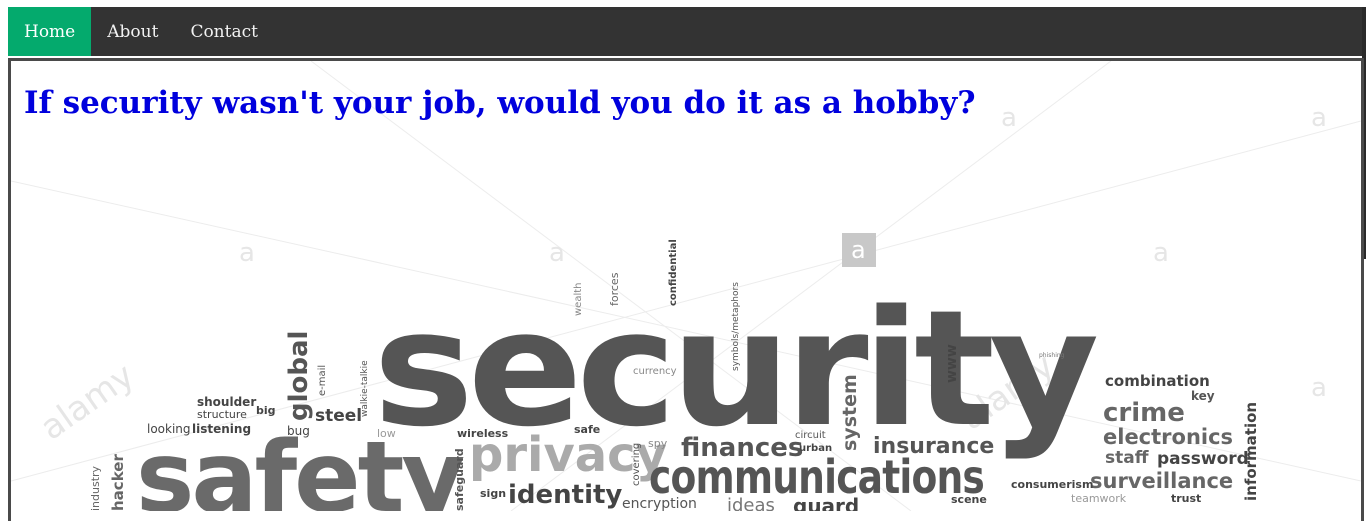 The height and width of the screenshot is (521, 1366). Describe the element at coordinates (858, 250) in the screenshot. I see `alamy-logo-a: a` at that location.